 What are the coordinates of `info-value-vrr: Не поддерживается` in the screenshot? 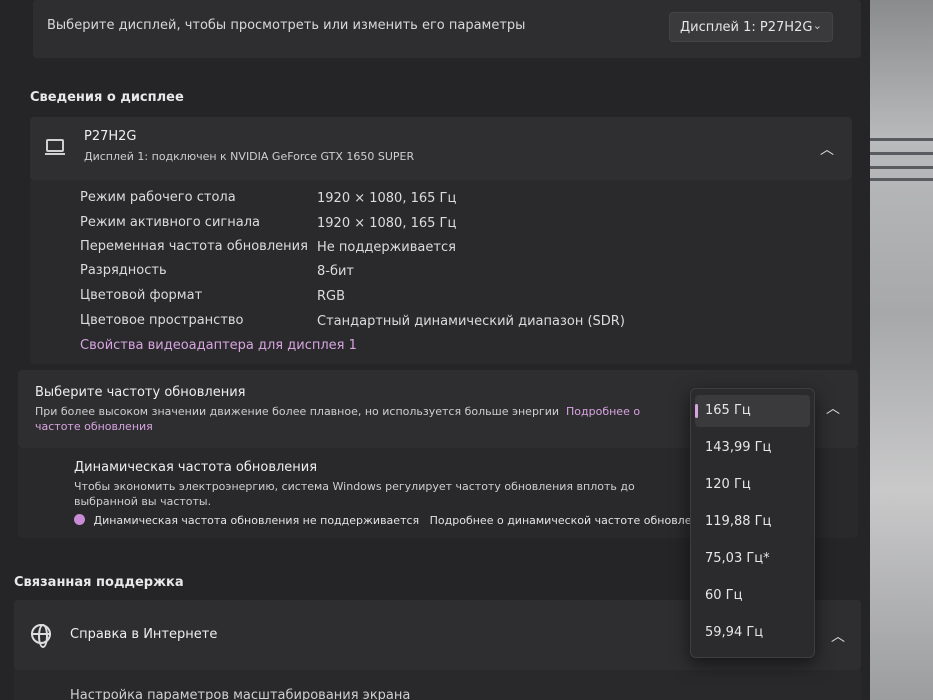 It's located at (386, 247).